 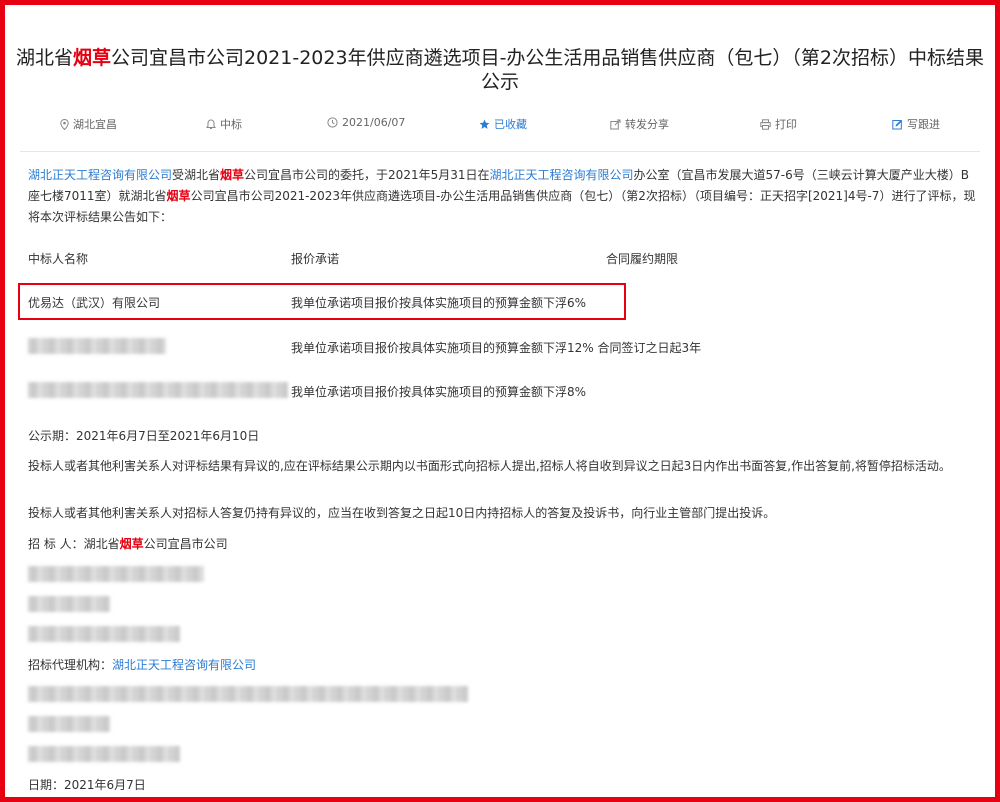 What do you see at coordinates (765, 124) in the screenshot?
I see `printer-icon` at bounding box center [765, 124].